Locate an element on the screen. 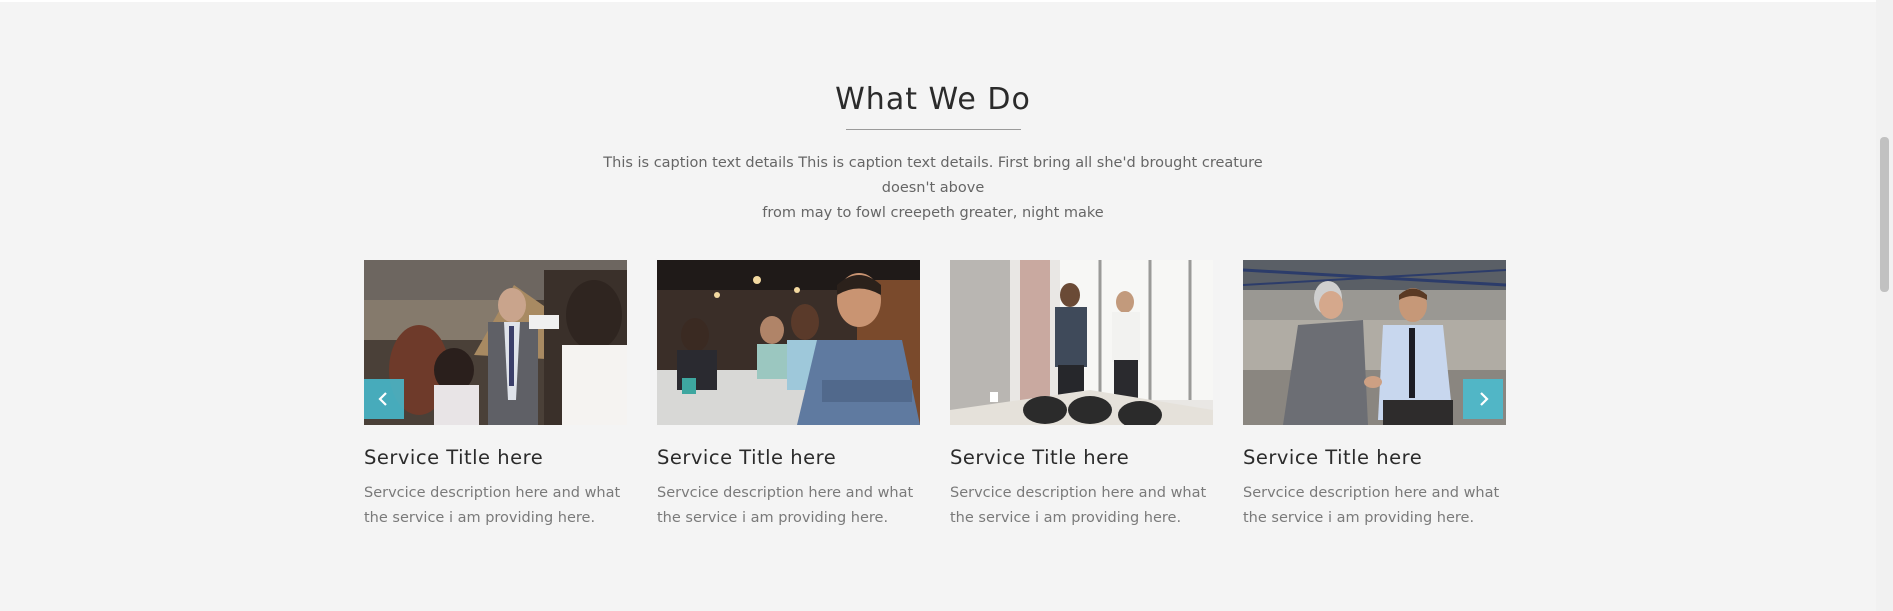 The image size is (1893, 611). chevron-left-icon is located at coordinates (382, 399).